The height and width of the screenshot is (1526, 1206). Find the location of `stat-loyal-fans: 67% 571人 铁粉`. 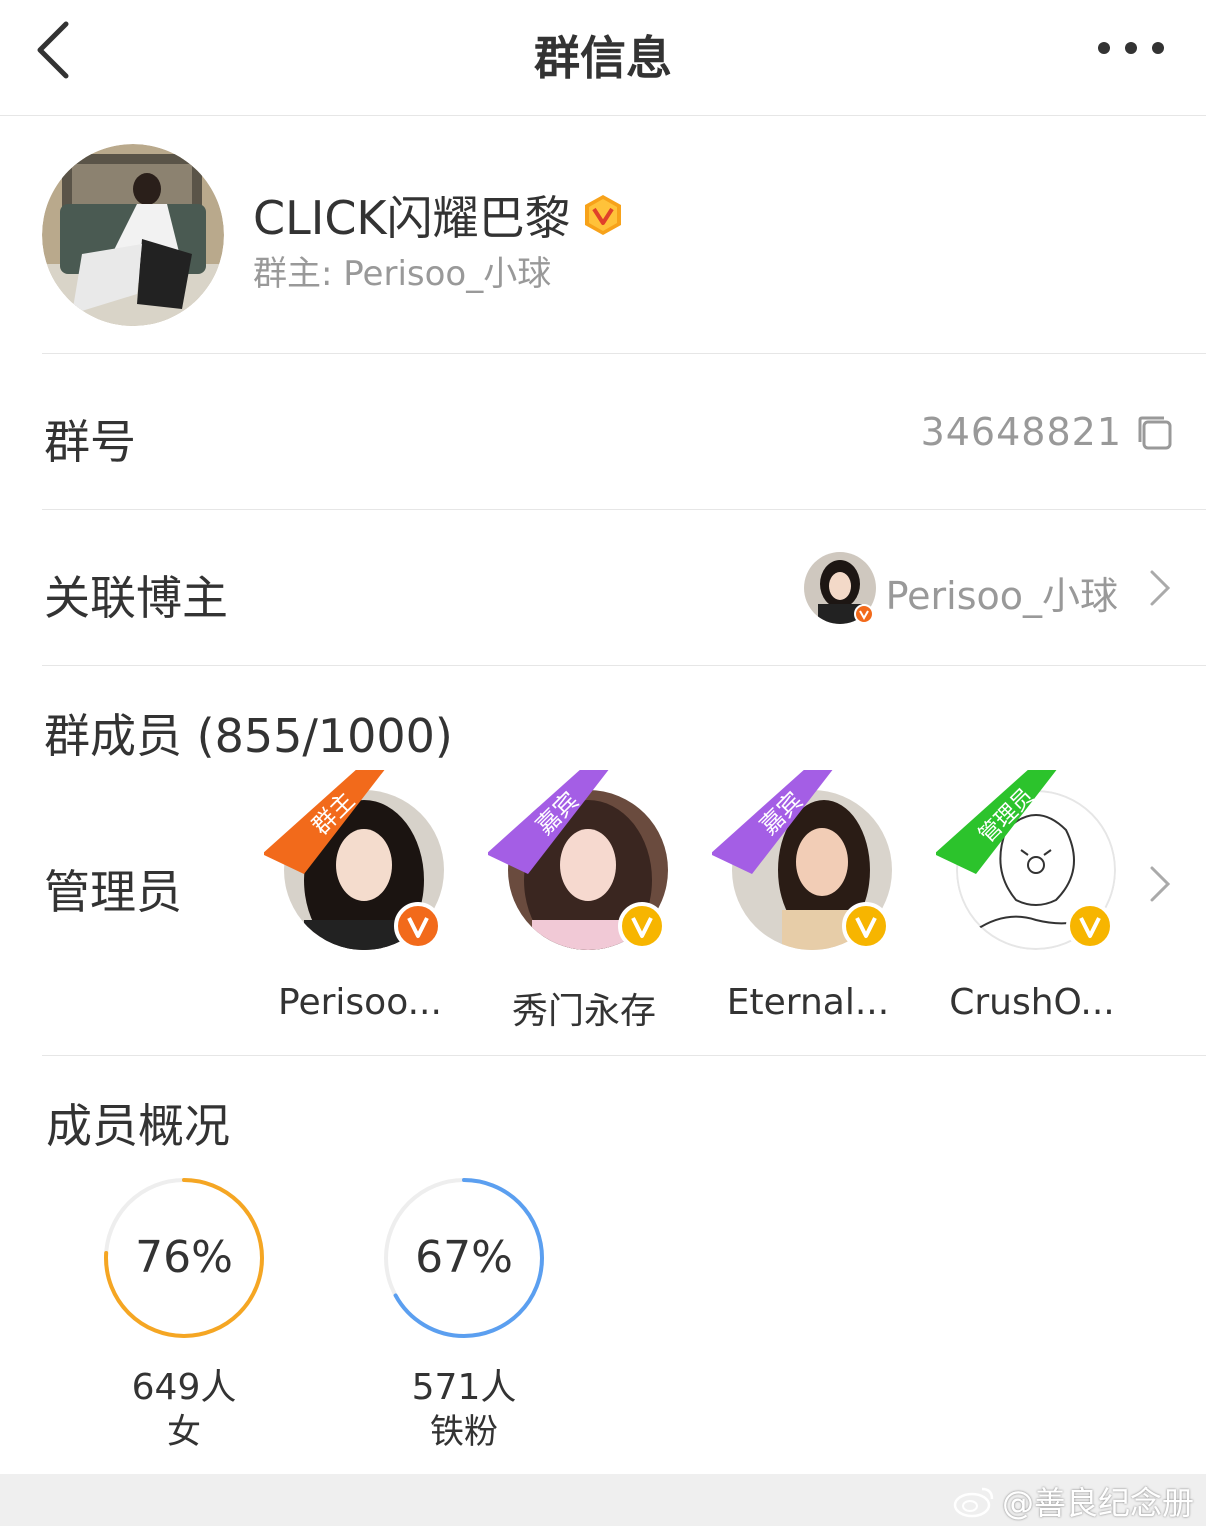

stat-loyal-fans: 67% 571人 铁粉 is located at coordinates (472, 1316).